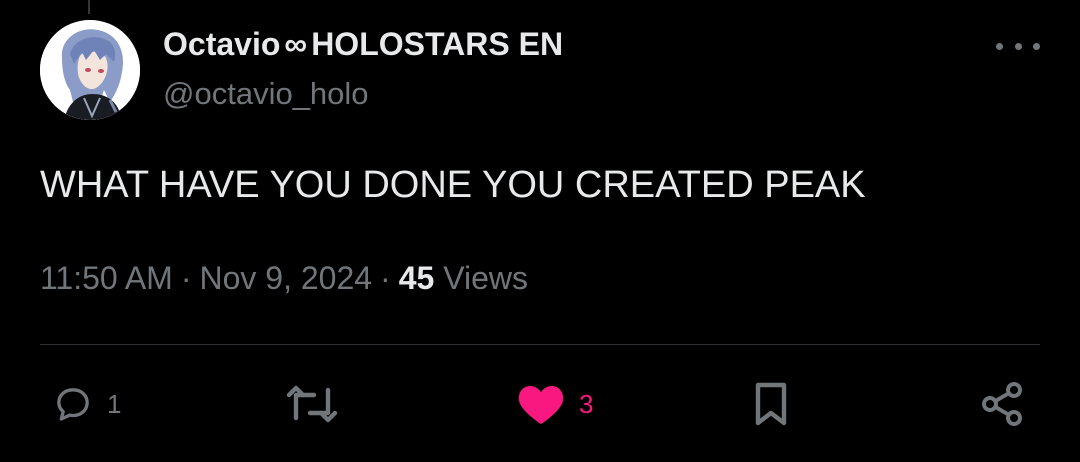 The height and width of the screenshot is (462, 1080). I want to click on views-label: Views, so click(485, 278).